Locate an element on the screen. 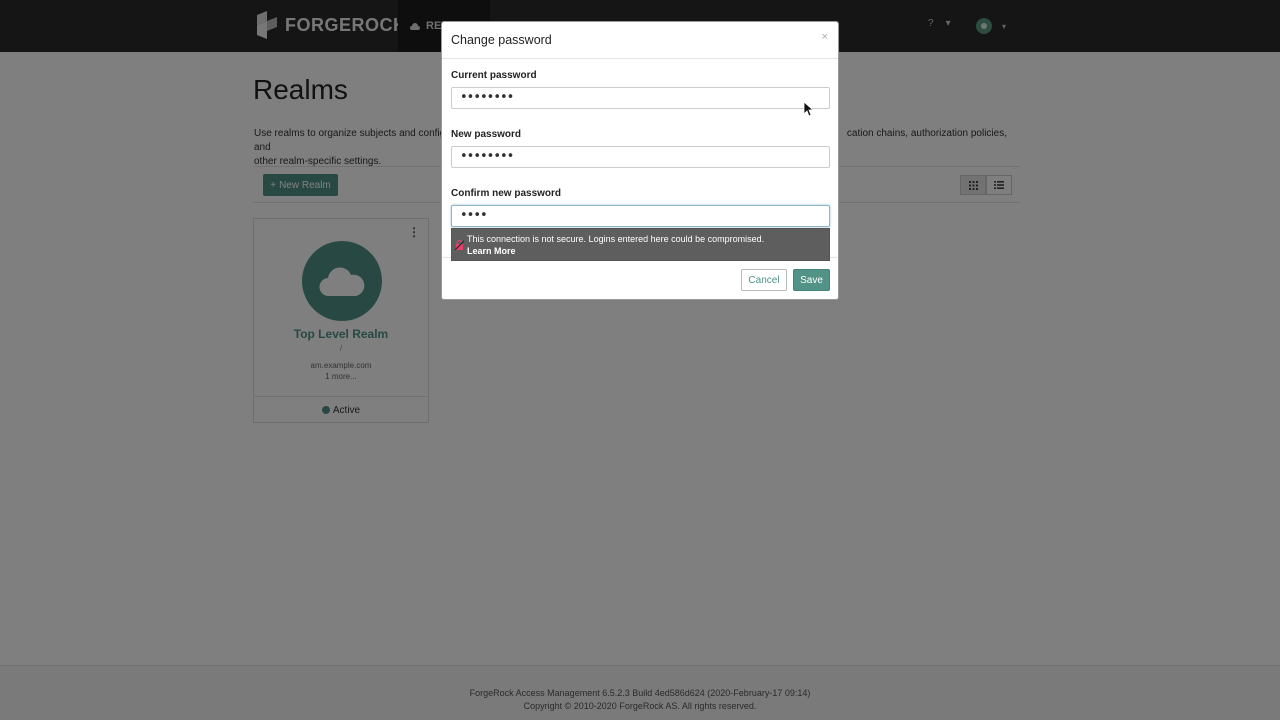  save-button: Save is located at coordinates (811, 280).